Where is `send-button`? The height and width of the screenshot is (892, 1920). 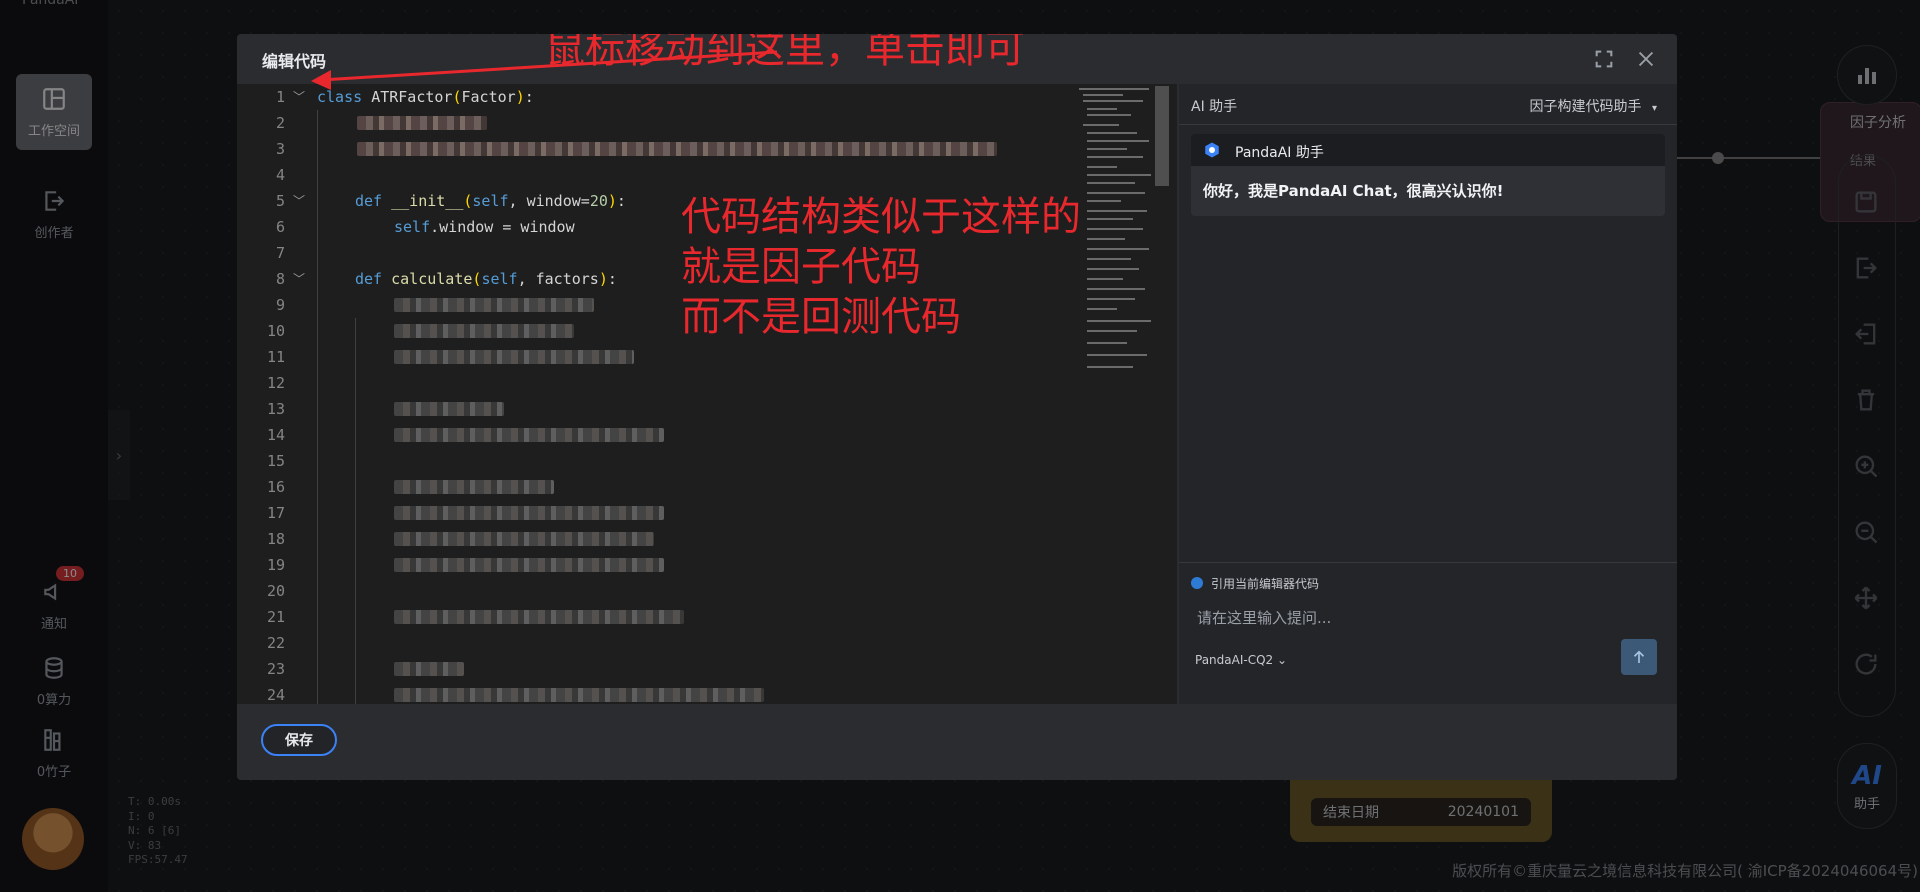
send-button is located at coordinates (1639, 657).